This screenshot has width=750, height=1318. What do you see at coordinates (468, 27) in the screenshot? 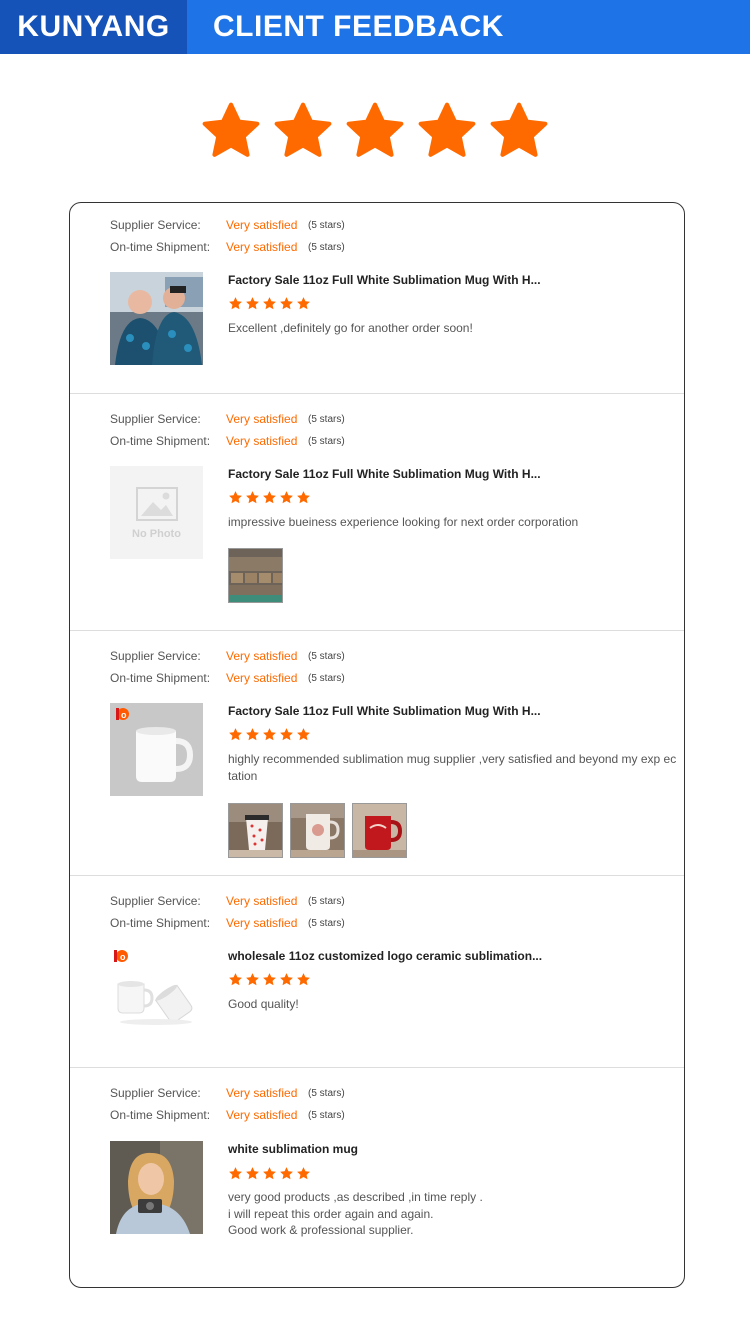
I see `page-title: CLIENT FEEDBACK` at bounding box center [468, 27].